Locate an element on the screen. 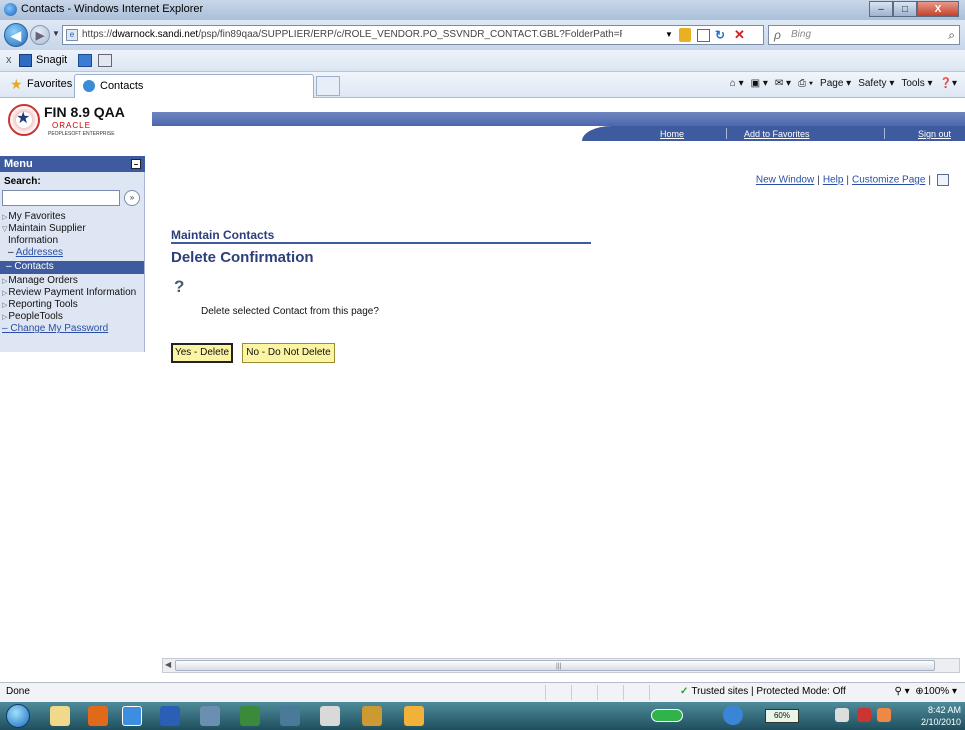 This screenshot has height=730, width=965. sign-out-link: Sign out is located at coordinates (934, 134).